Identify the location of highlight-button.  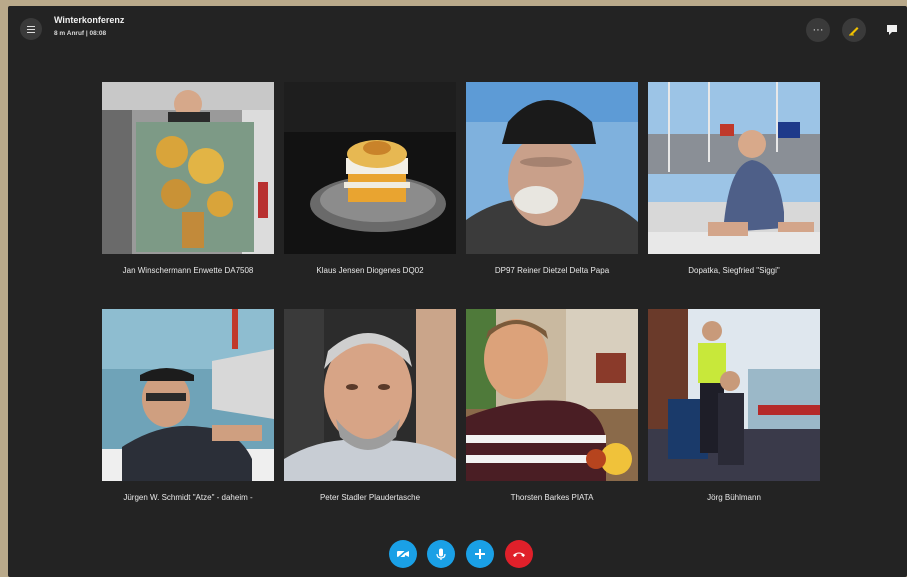
(854, 30).